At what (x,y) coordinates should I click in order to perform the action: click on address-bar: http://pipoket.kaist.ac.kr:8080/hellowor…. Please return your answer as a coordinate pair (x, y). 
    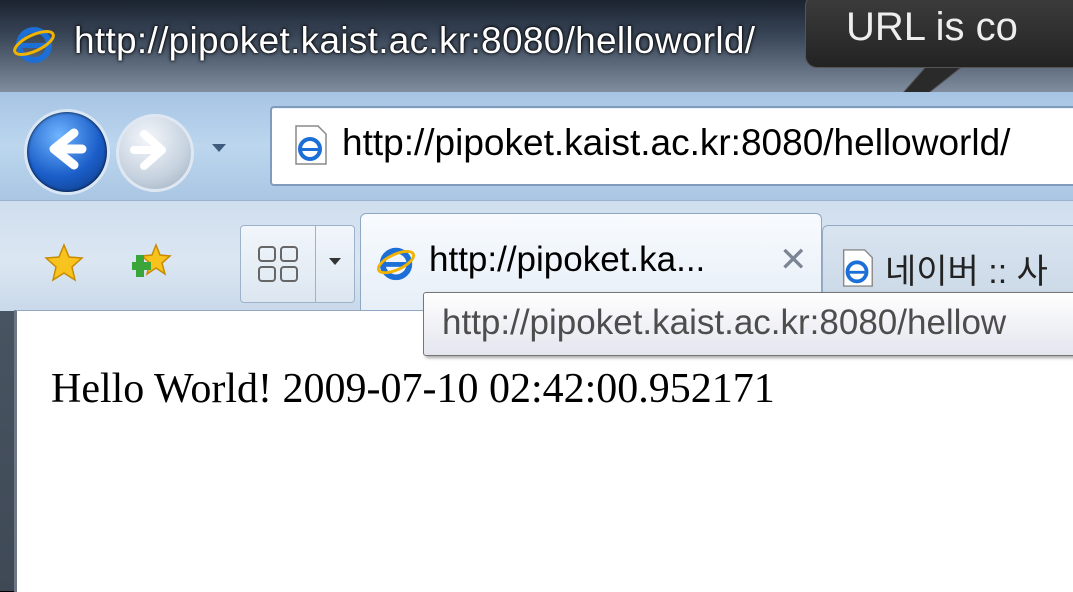
    Looking at the image, I should click on (671, 146).